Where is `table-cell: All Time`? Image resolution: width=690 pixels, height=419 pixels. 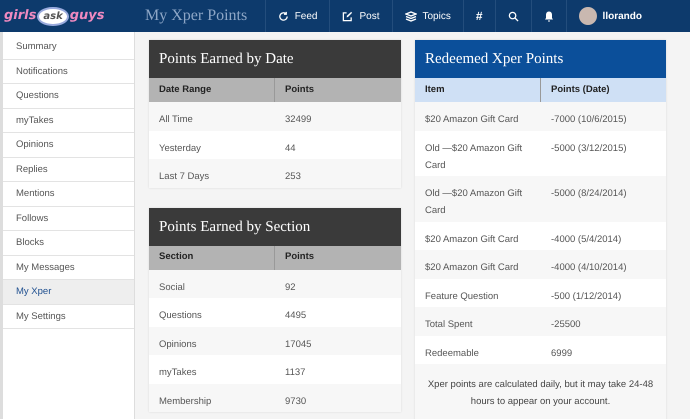 table-cell: All Time is located at coordinates (176, 119).